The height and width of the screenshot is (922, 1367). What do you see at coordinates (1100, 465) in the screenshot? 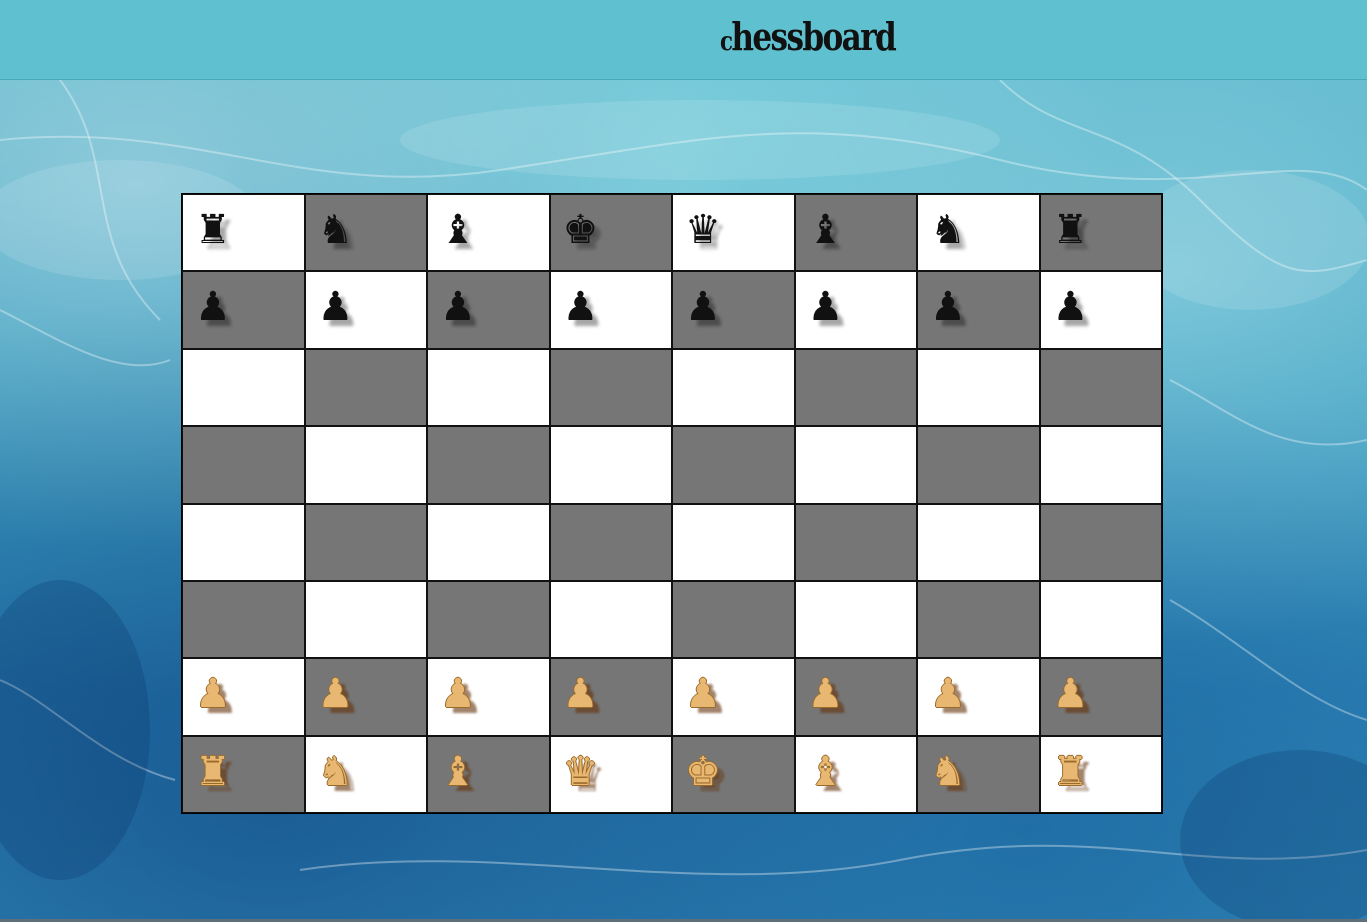
I see `square-h5` at bounding box center [1100, 465].